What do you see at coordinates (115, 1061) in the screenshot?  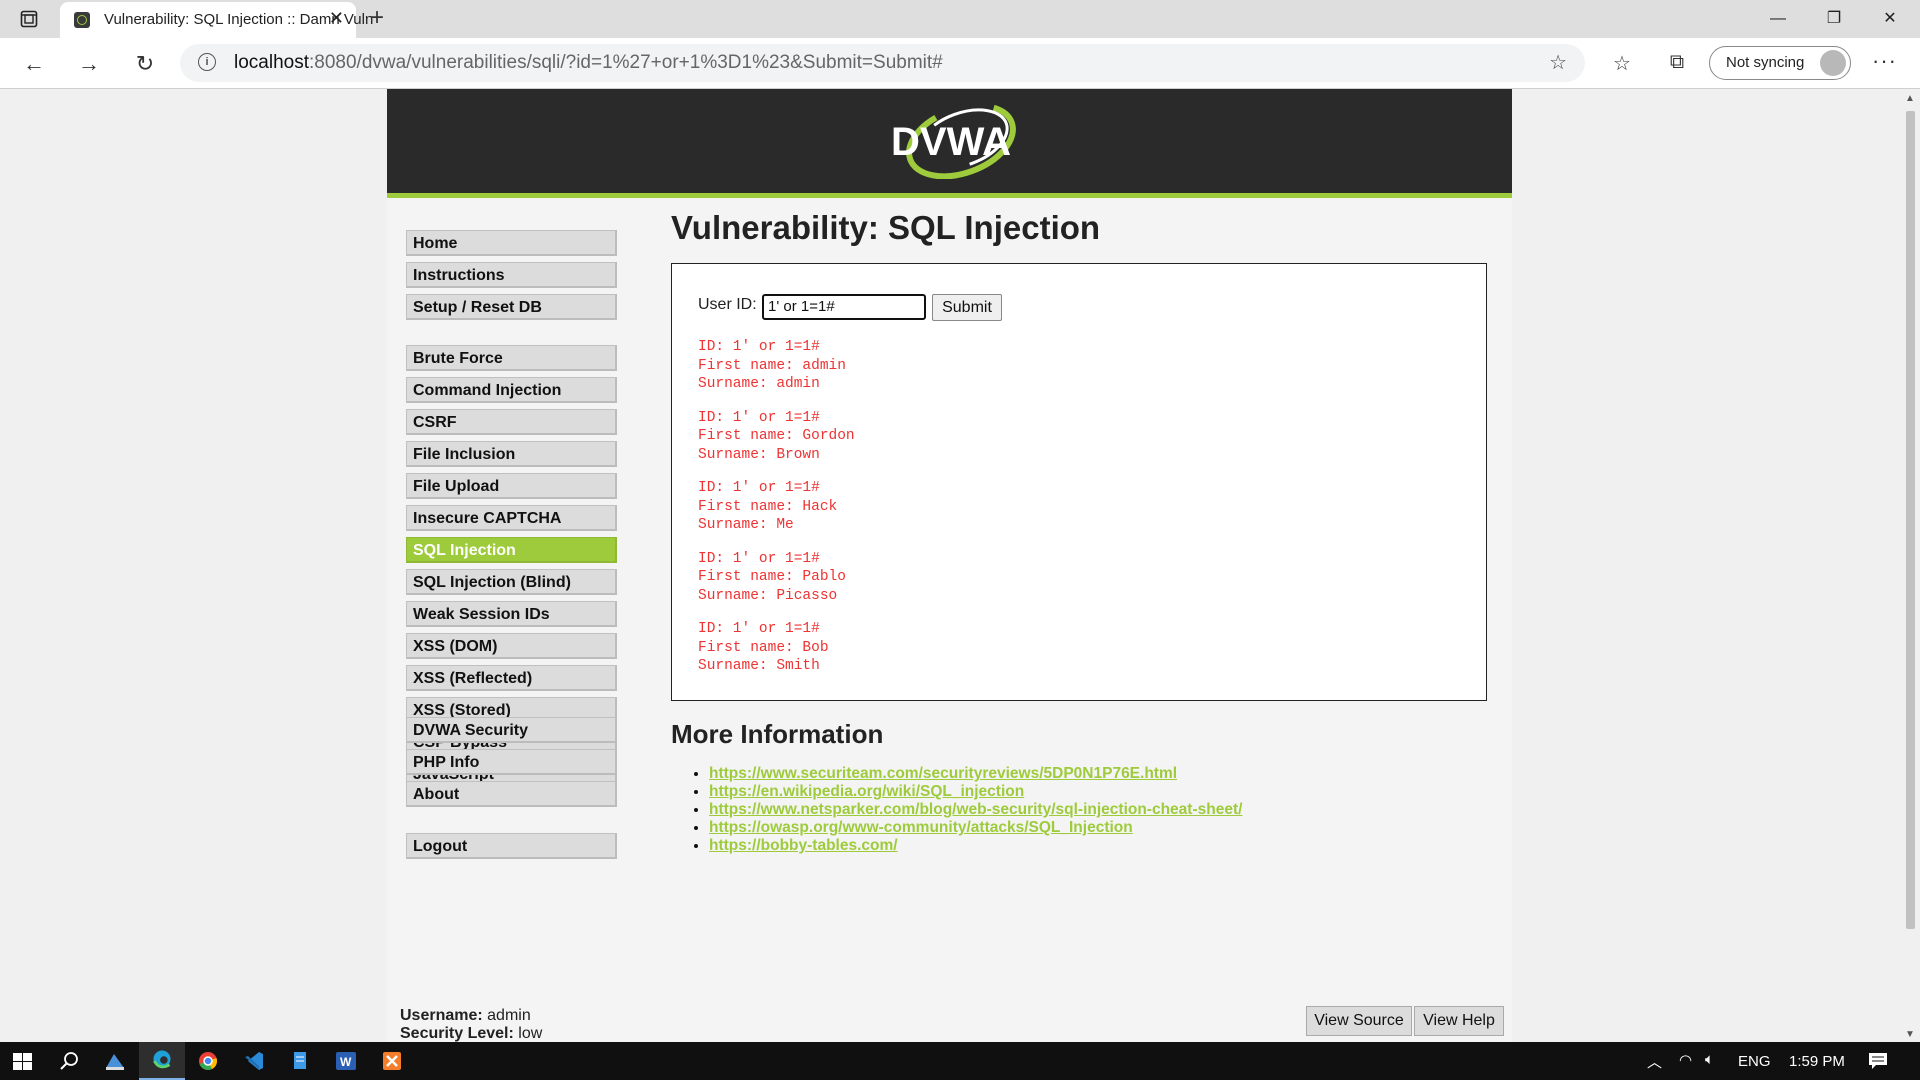 I see `app-icon` at bounding box center [115, 1061].